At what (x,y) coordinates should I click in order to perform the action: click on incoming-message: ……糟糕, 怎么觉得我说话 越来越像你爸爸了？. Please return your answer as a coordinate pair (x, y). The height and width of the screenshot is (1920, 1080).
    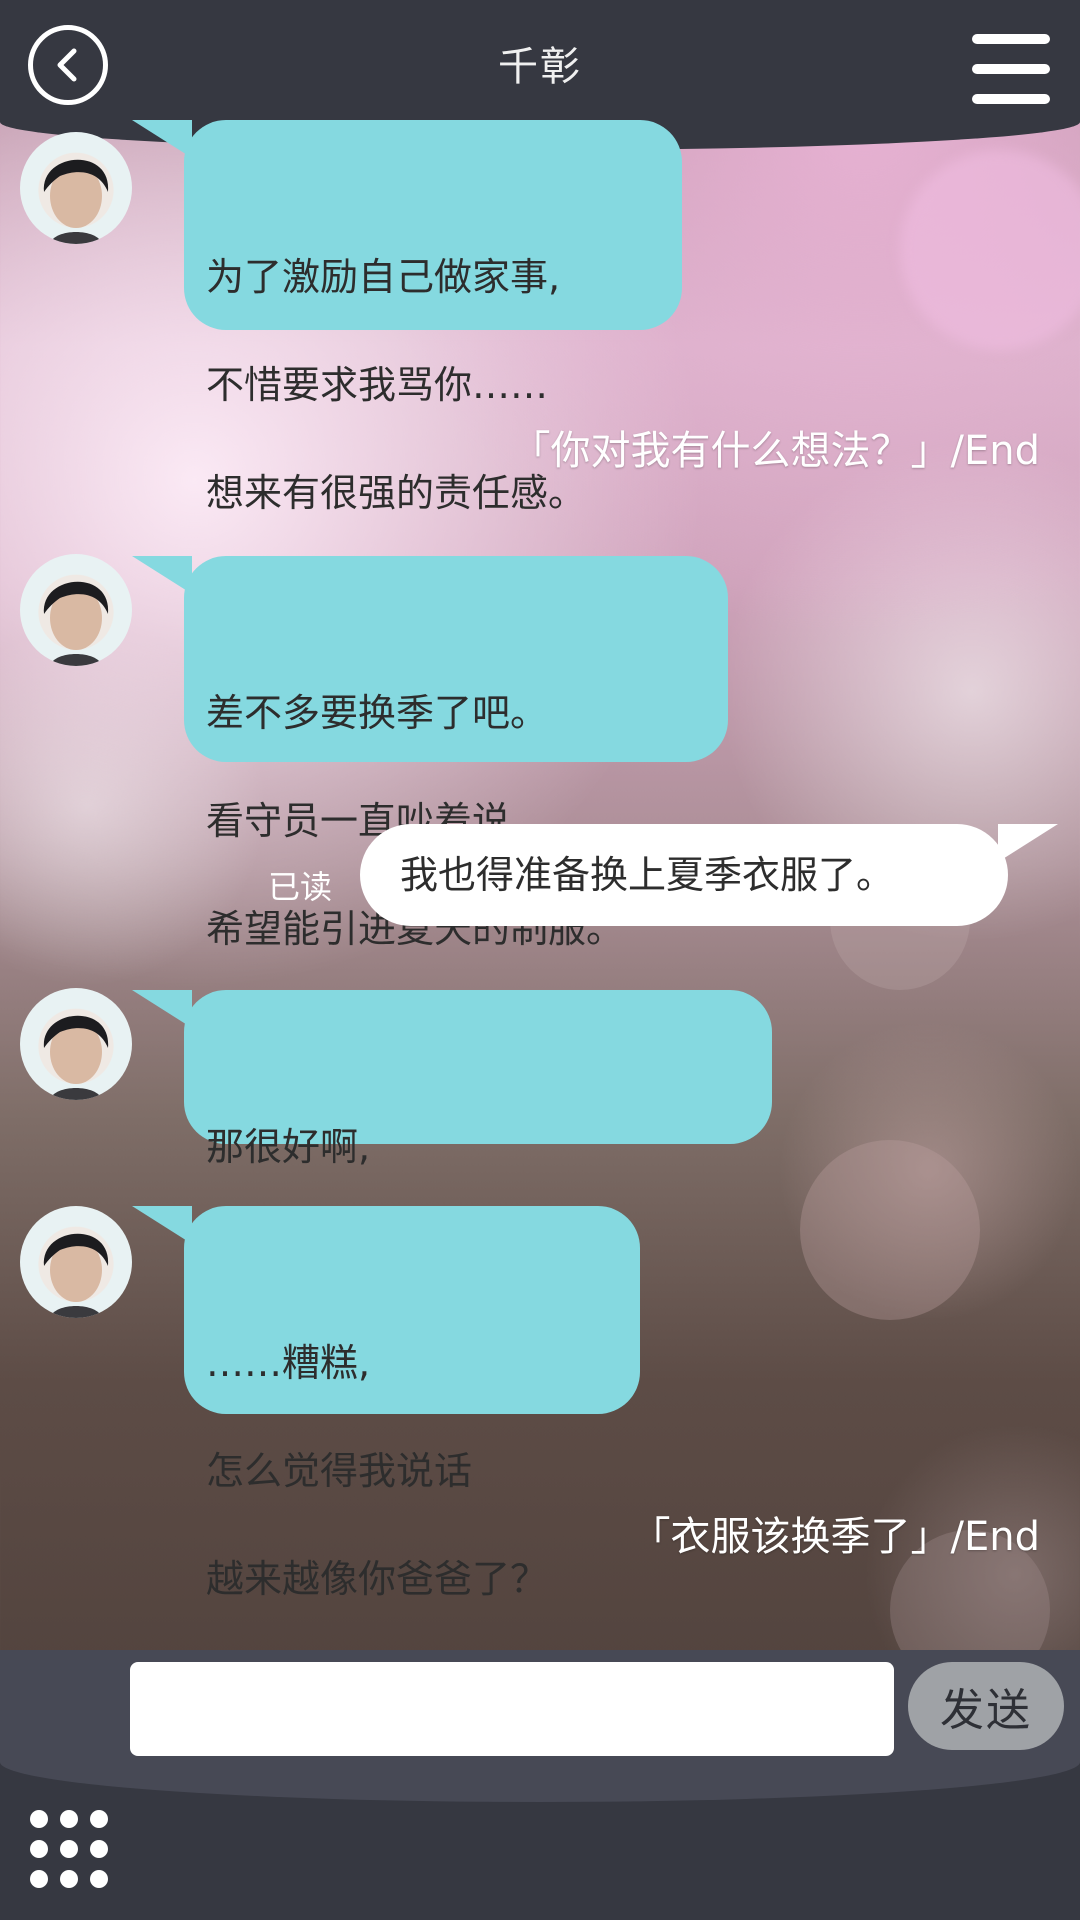
    Looking at the image, I should click on (386, 1403).